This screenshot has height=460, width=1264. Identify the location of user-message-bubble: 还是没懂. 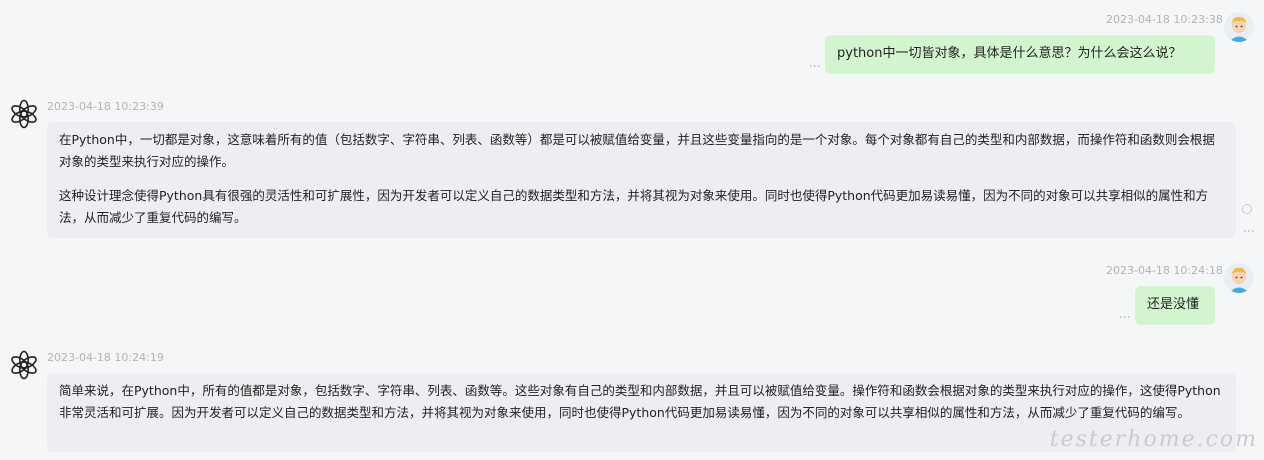
(1175, 305).